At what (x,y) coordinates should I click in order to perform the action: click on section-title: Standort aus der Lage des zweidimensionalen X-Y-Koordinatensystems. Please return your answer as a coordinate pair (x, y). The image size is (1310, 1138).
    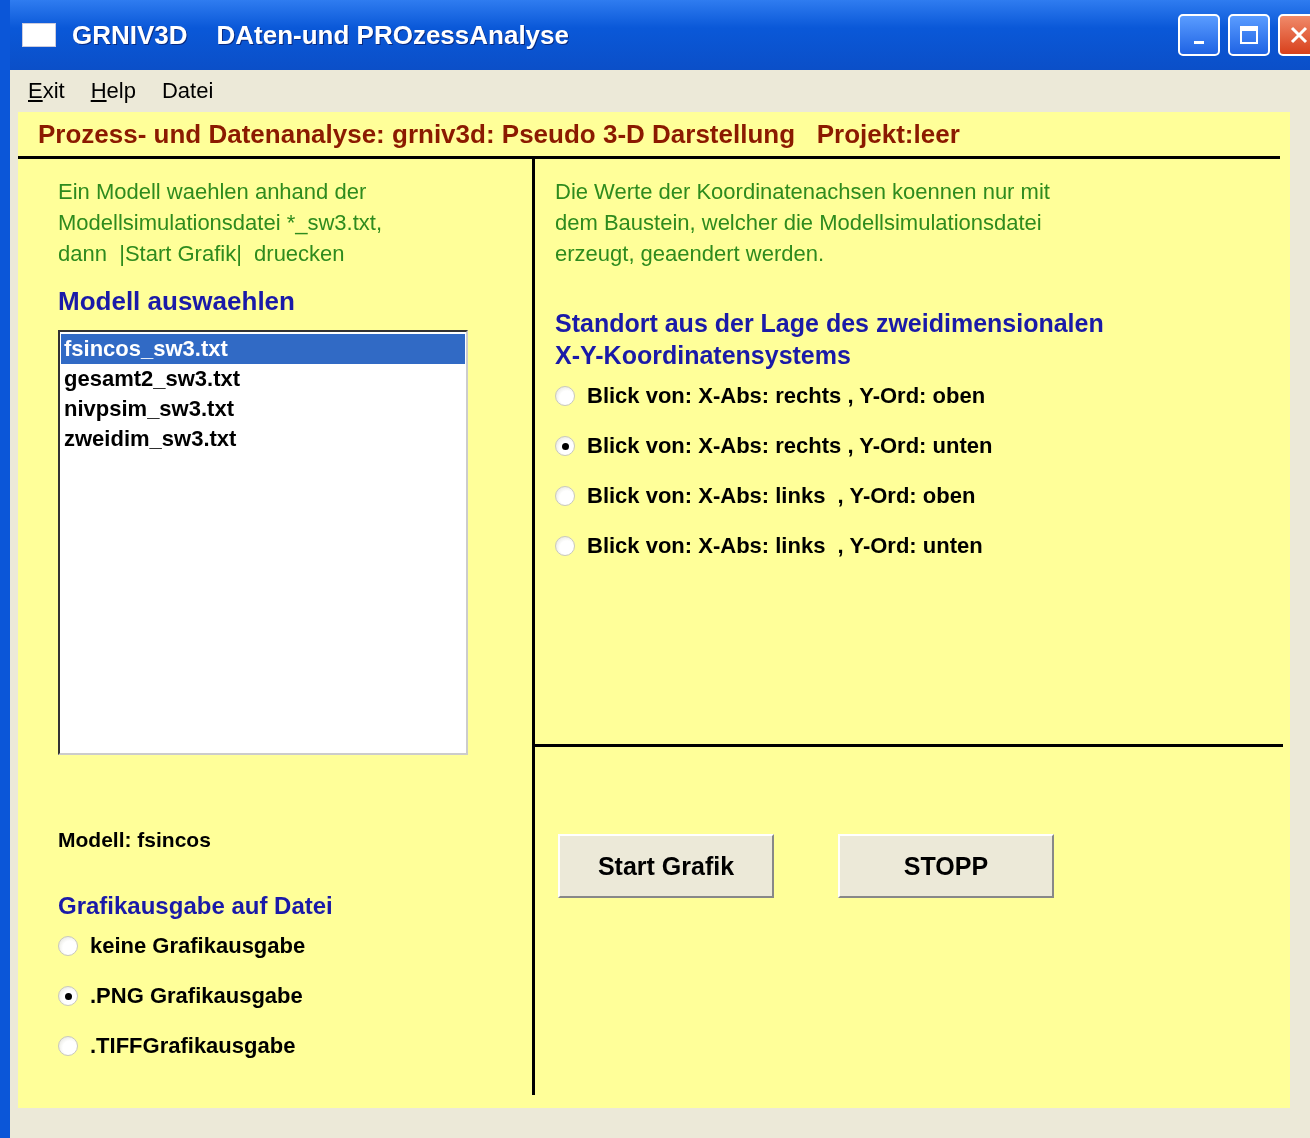
    Looking at the image, I should click on (830, 339).